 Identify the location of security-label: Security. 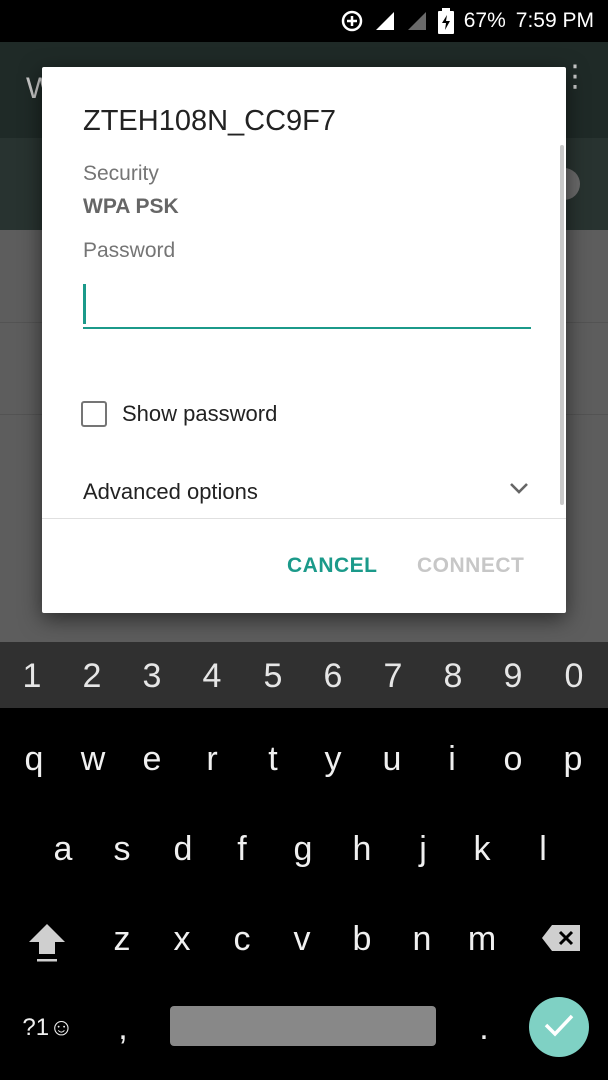
(121, 173).